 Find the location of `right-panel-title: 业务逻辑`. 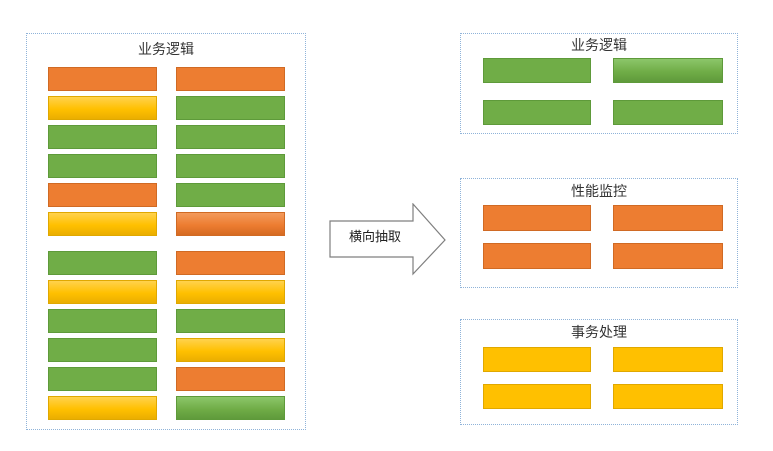

right-panel-title: 业务逻辑 is located at coordinates (599, 46).